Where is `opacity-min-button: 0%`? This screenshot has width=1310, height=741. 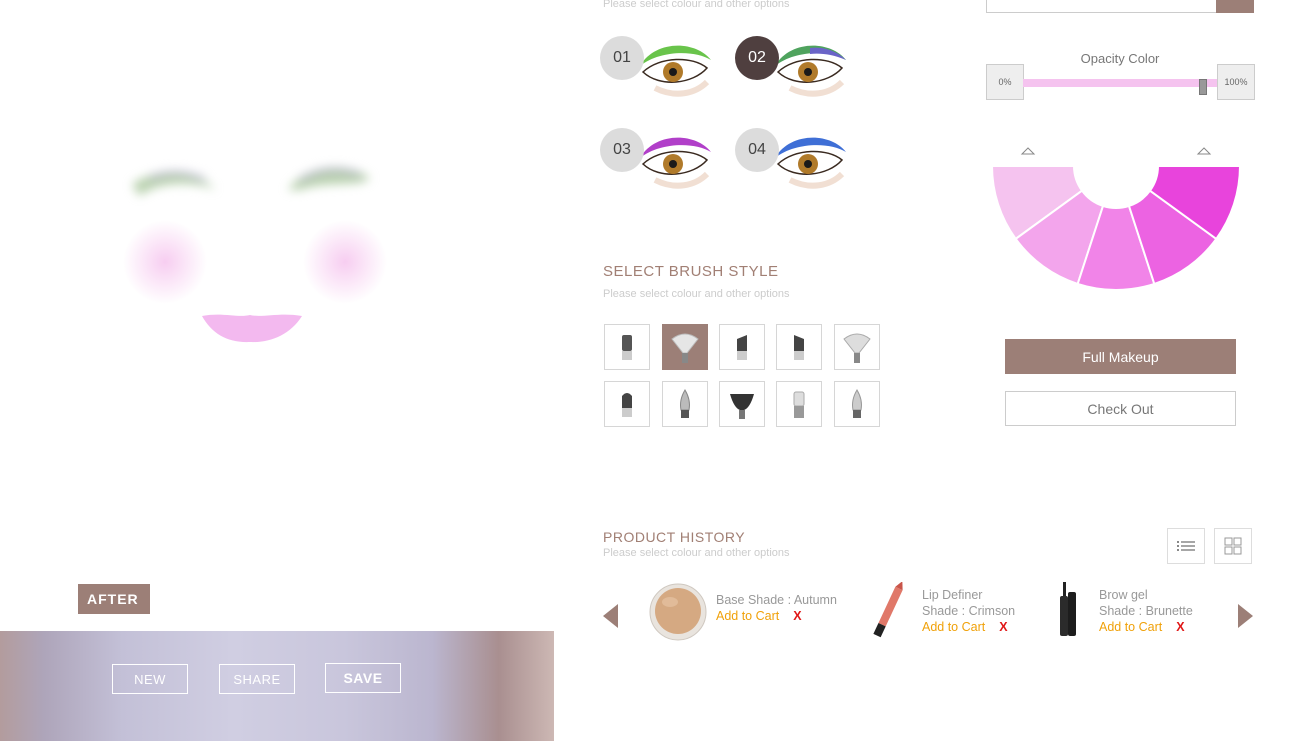
opacity-min-button: 0% is located at coordinates (1005, 82).